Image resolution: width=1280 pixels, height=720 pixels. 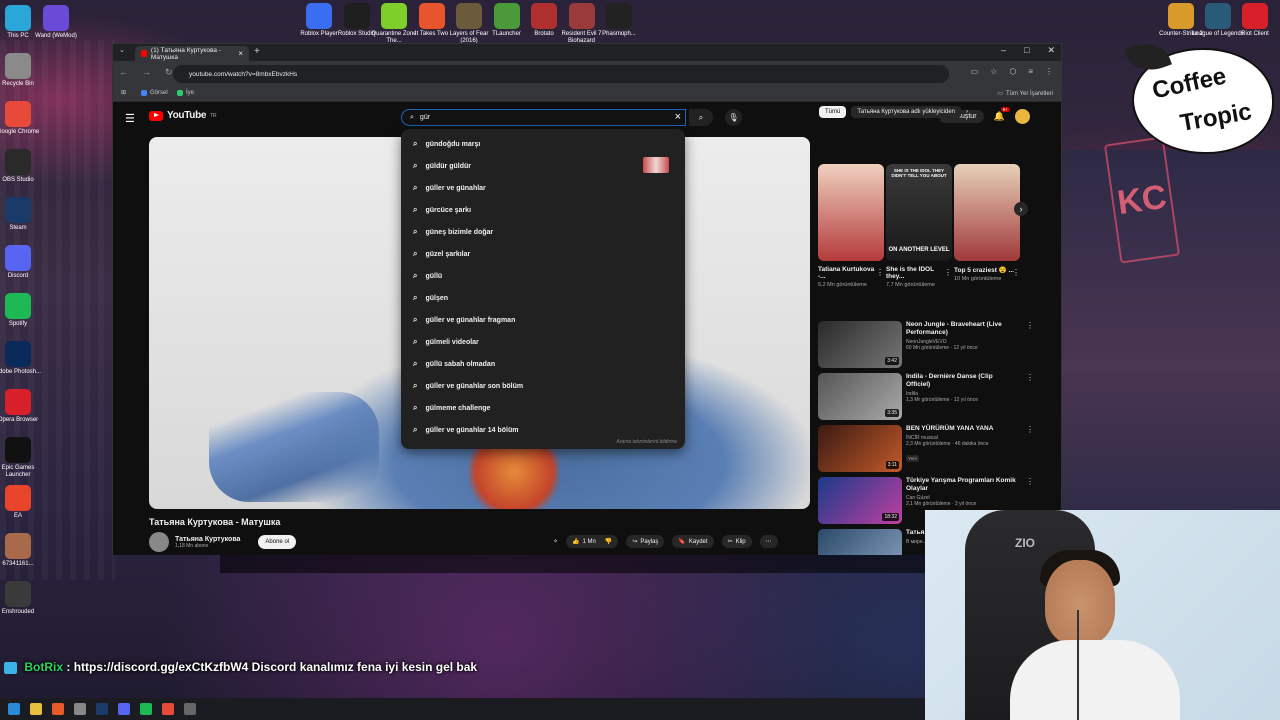 What do you see at coordinates (986, 274) in the screenshot?
I see `short-title: Top 5 craziest 😵 ... 10 Mn görüntüleme` at bounding box center [986, 274].